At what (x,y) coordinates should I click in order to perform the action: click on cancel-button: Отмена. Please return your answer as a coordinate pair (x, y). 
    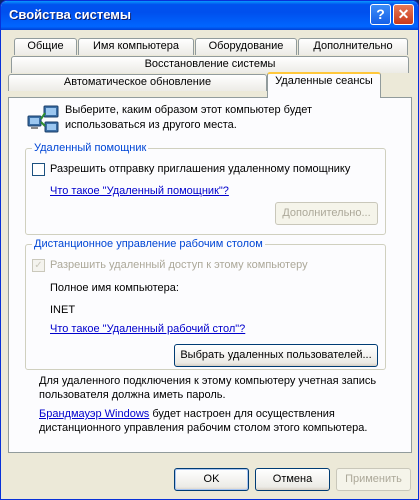
    Looking at the image, I should click on (292, 479).